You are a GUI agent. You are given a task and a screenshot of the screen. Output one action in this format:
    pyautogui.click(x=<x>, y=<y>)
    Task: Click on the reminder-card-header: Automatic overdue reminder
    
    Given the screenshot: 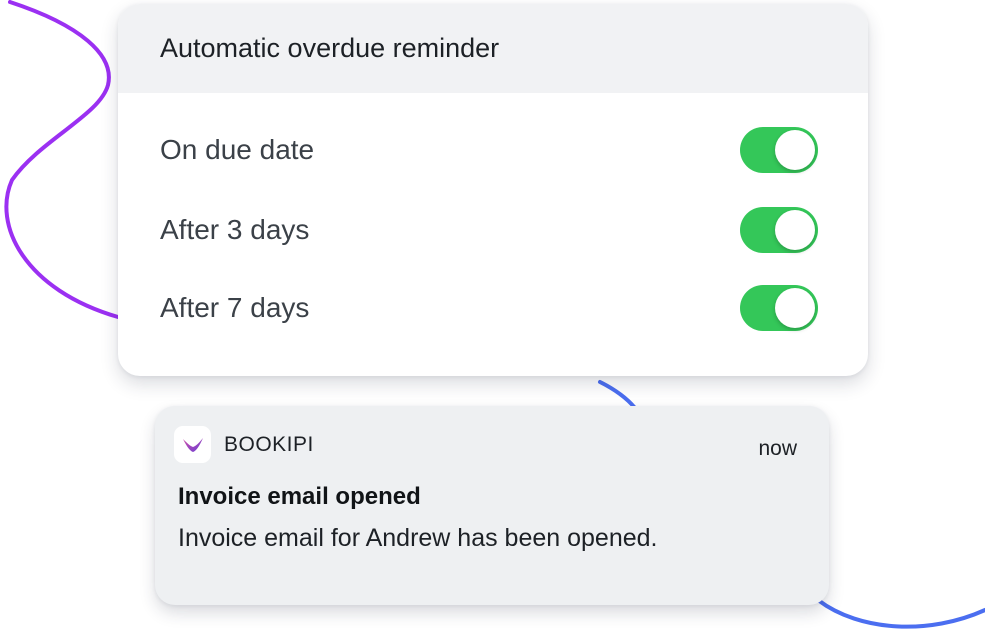 What is the action you would take?
    pyautogui.click(x=493, y=48)
    